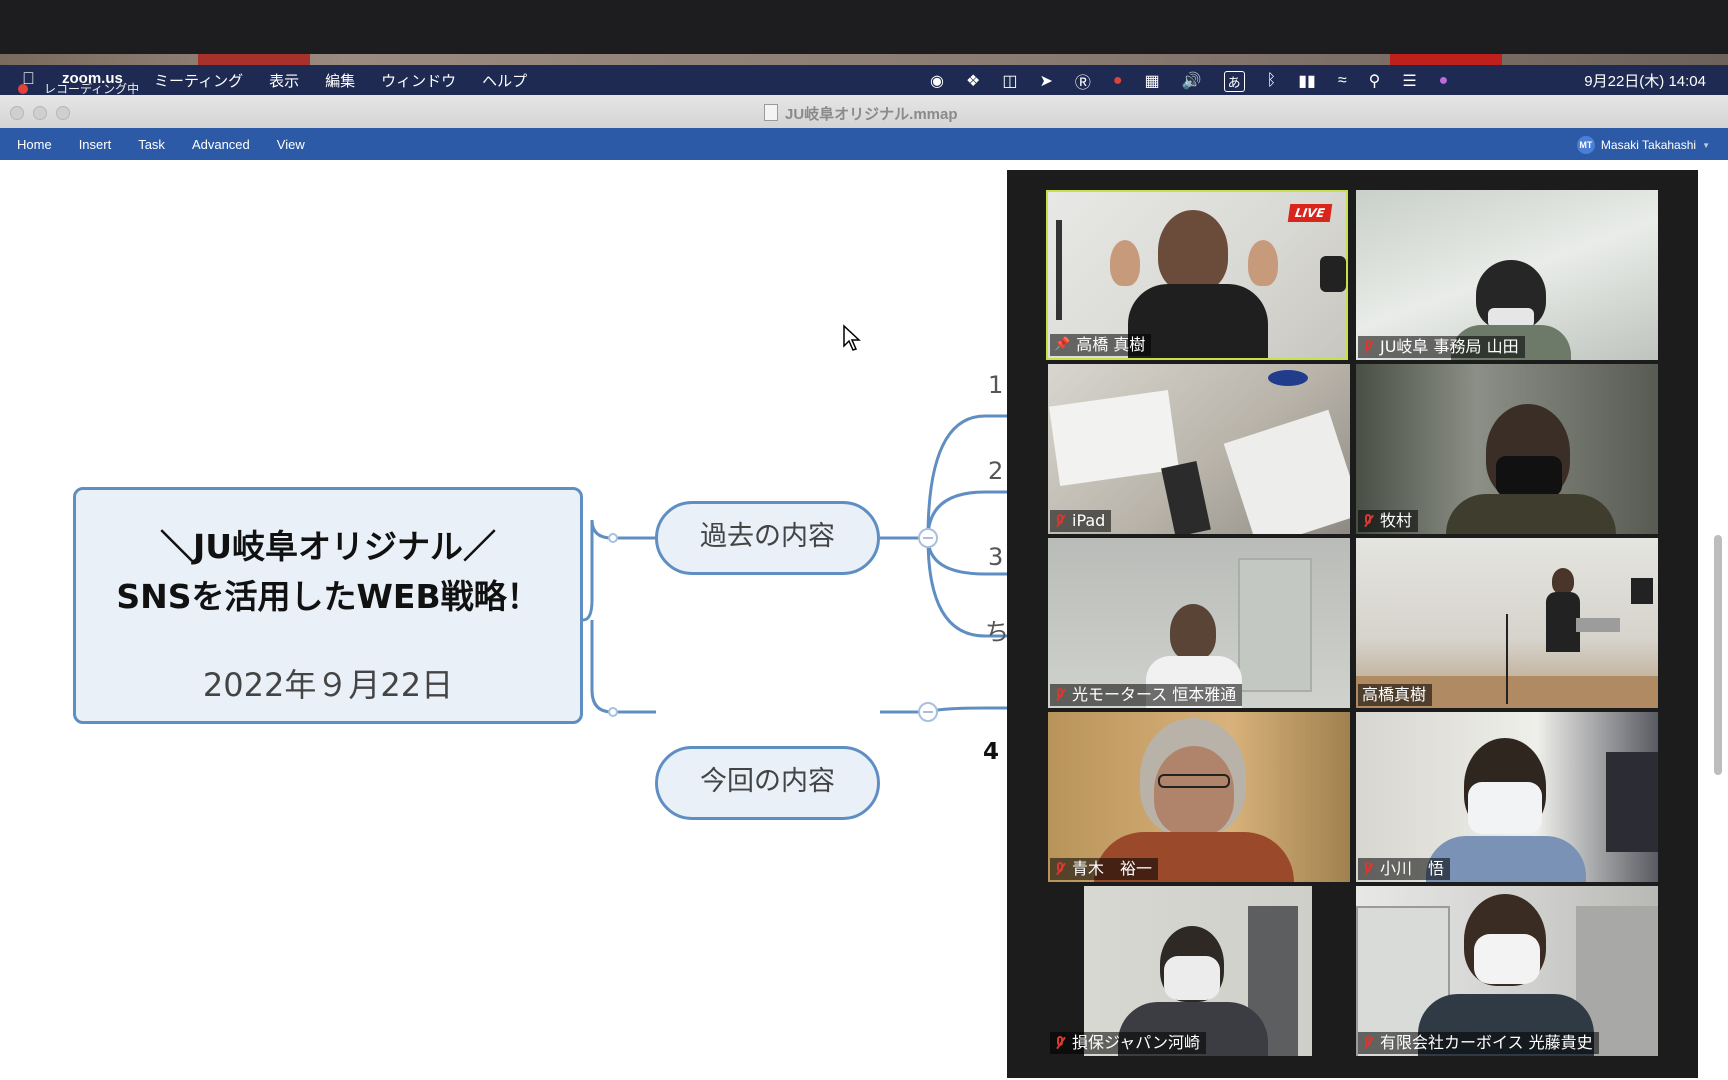 This screenshot has height=1080, width=1728. What do you see at coordinates (174, 144) in the screenshot?
I see `ribbon-tabs: Home Insert Task Advanced View` at bounding box center [174, 144].